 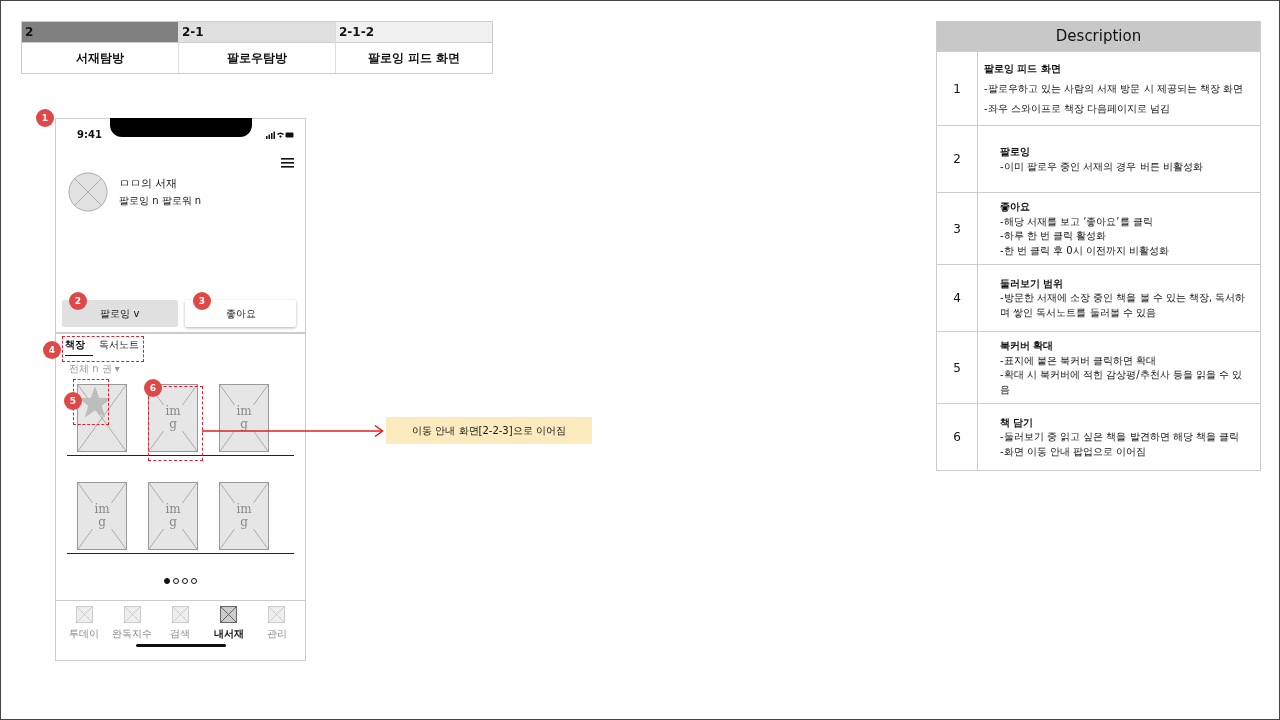 I want to click on nav-label: 투데이, so click(x=84, y=634).